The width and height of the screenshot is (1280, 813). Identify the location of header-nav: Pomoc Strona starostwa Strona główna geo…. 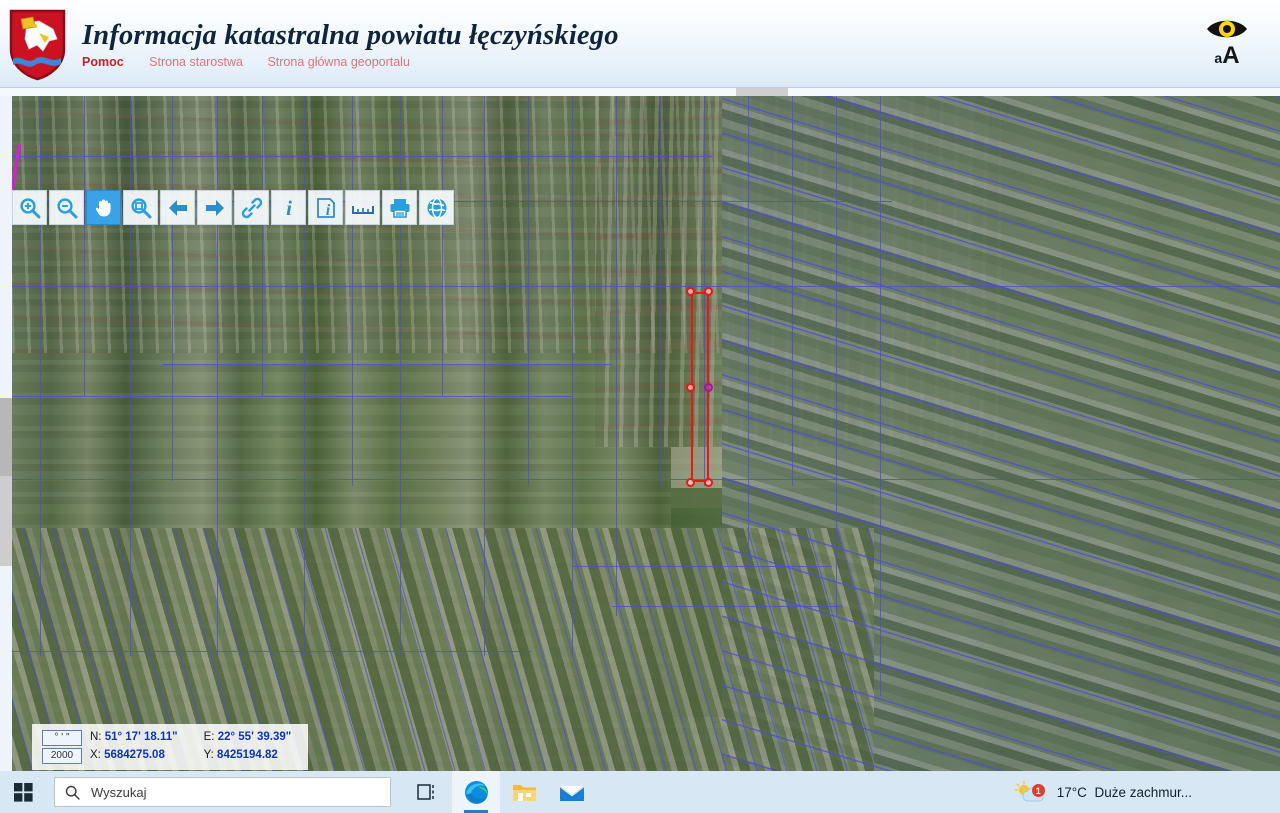
(246, 62).